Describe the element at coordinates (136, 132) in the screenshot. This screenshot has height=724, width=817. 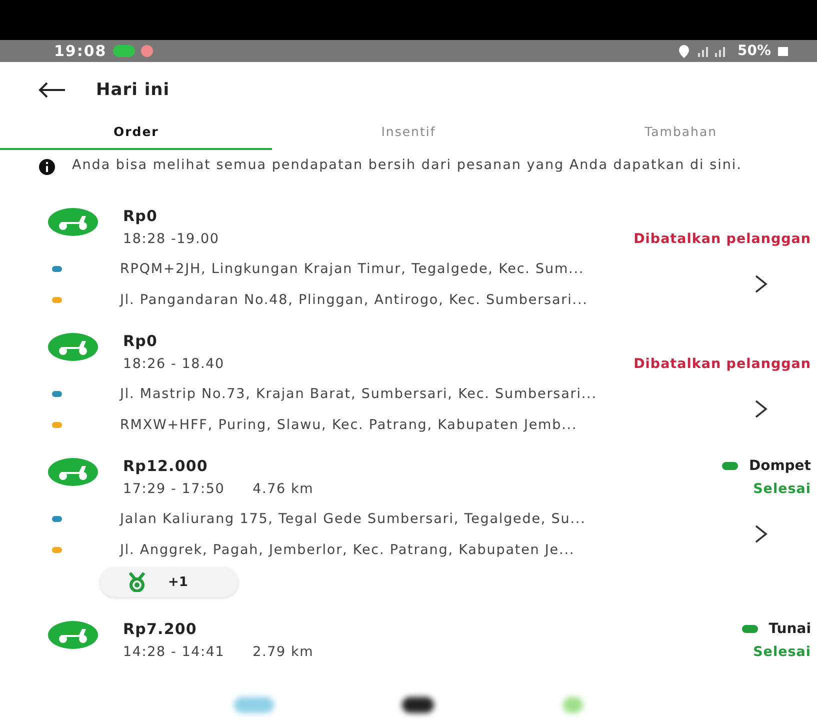
I see `tab: Order` at that location.